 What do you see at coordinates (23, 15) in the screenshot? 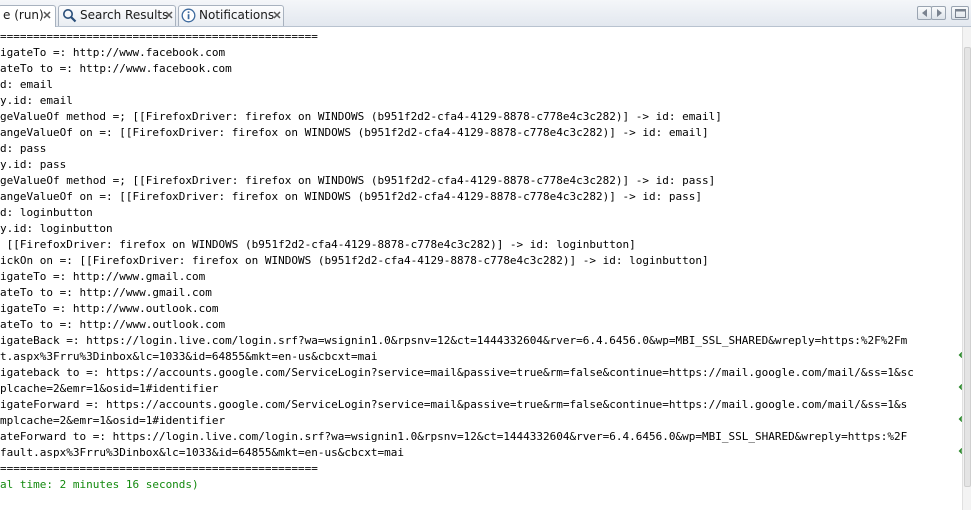
I see `tab-run-label: e (run)` at bounding box center [23, 15].